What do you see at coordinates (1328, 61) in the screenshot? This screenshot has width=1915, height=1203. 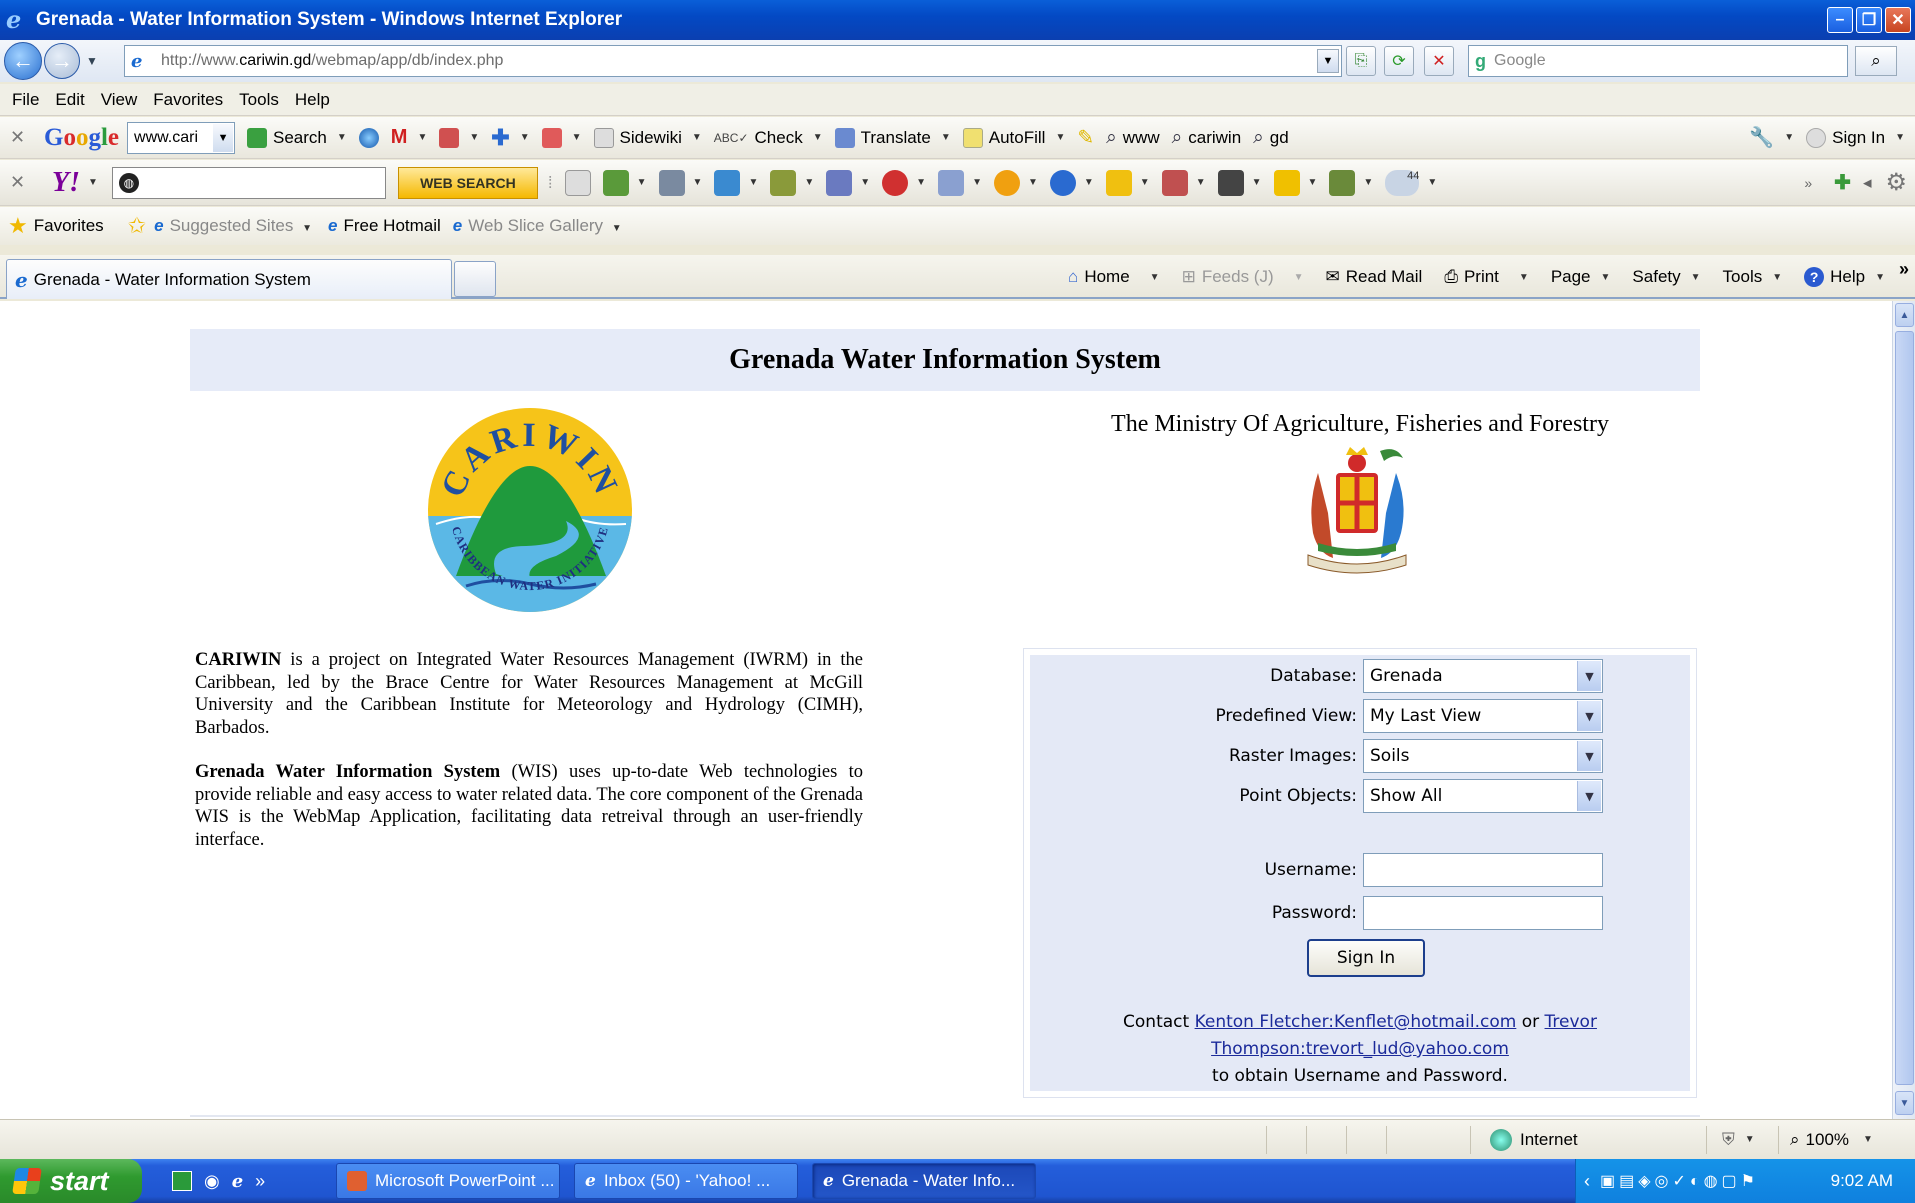 I see `address-dropdown: ▼` at bounding box center [1328, 61].